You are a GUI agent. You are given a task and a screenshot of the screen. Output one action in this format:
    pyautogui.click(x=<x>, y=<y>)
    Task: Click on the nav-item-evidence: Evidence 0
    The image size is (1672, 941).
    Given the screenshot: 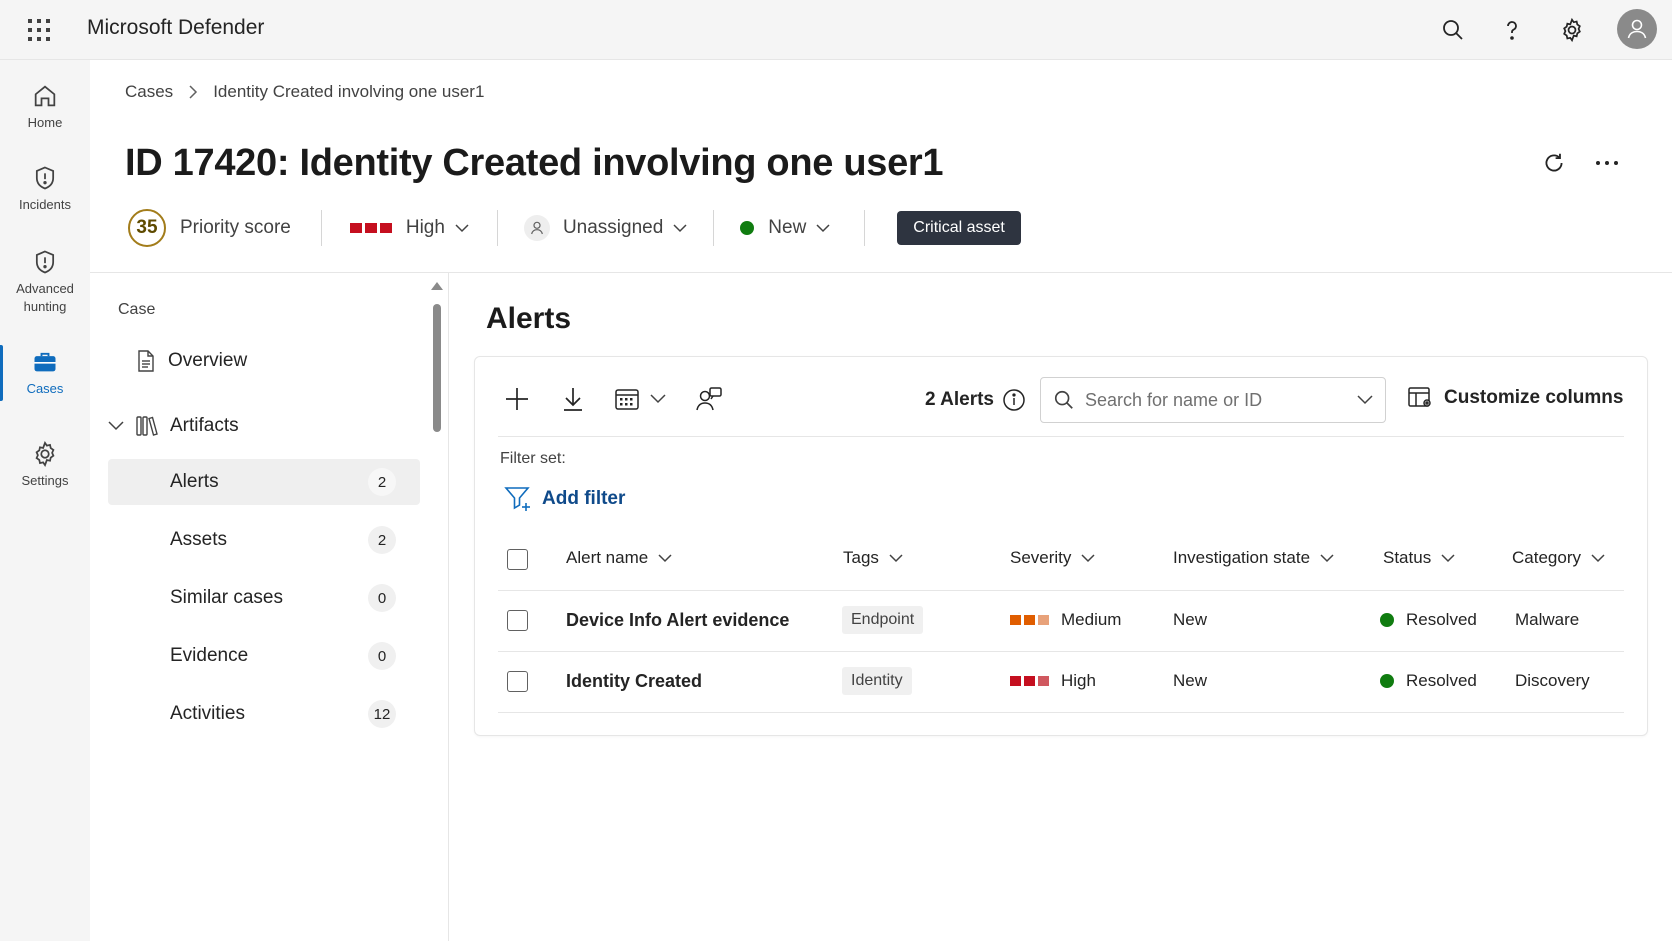 What is the action you would take?
    pyautogui.click(x=264, y=656)
    